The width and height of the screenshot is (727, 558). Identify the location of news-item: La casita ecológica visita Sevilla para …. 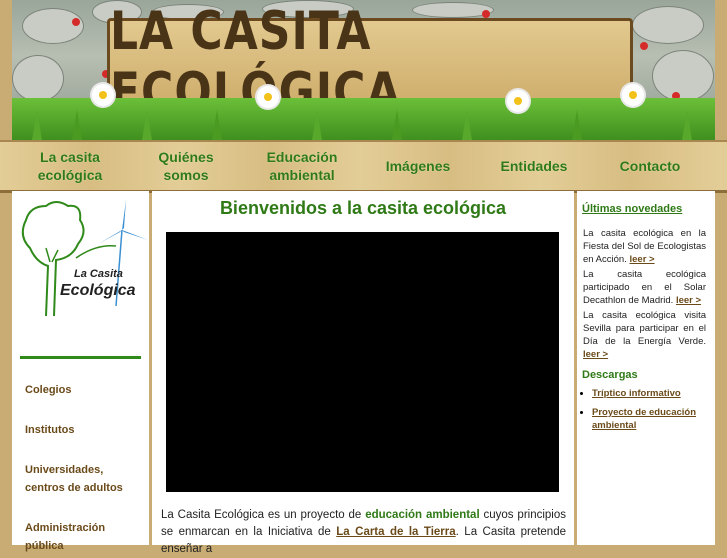
(644, 335).